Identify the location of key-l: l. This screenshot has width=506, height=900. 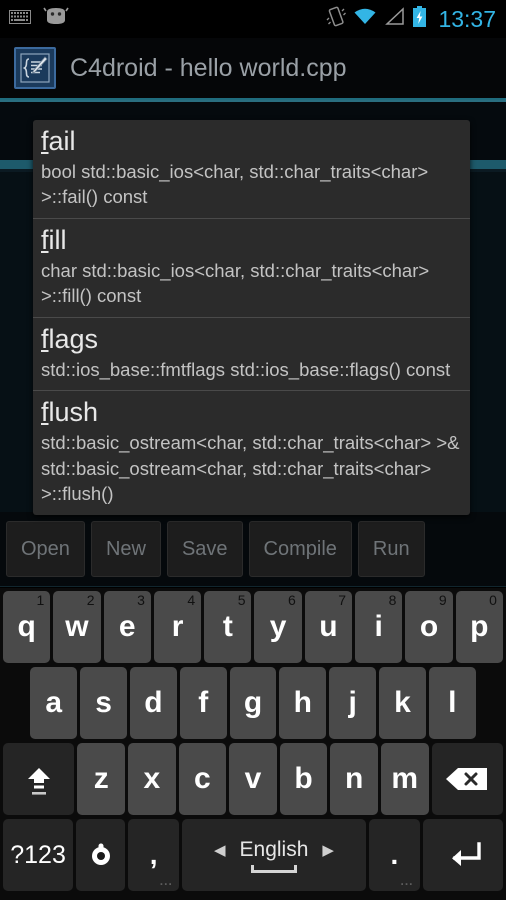
(452, 703).